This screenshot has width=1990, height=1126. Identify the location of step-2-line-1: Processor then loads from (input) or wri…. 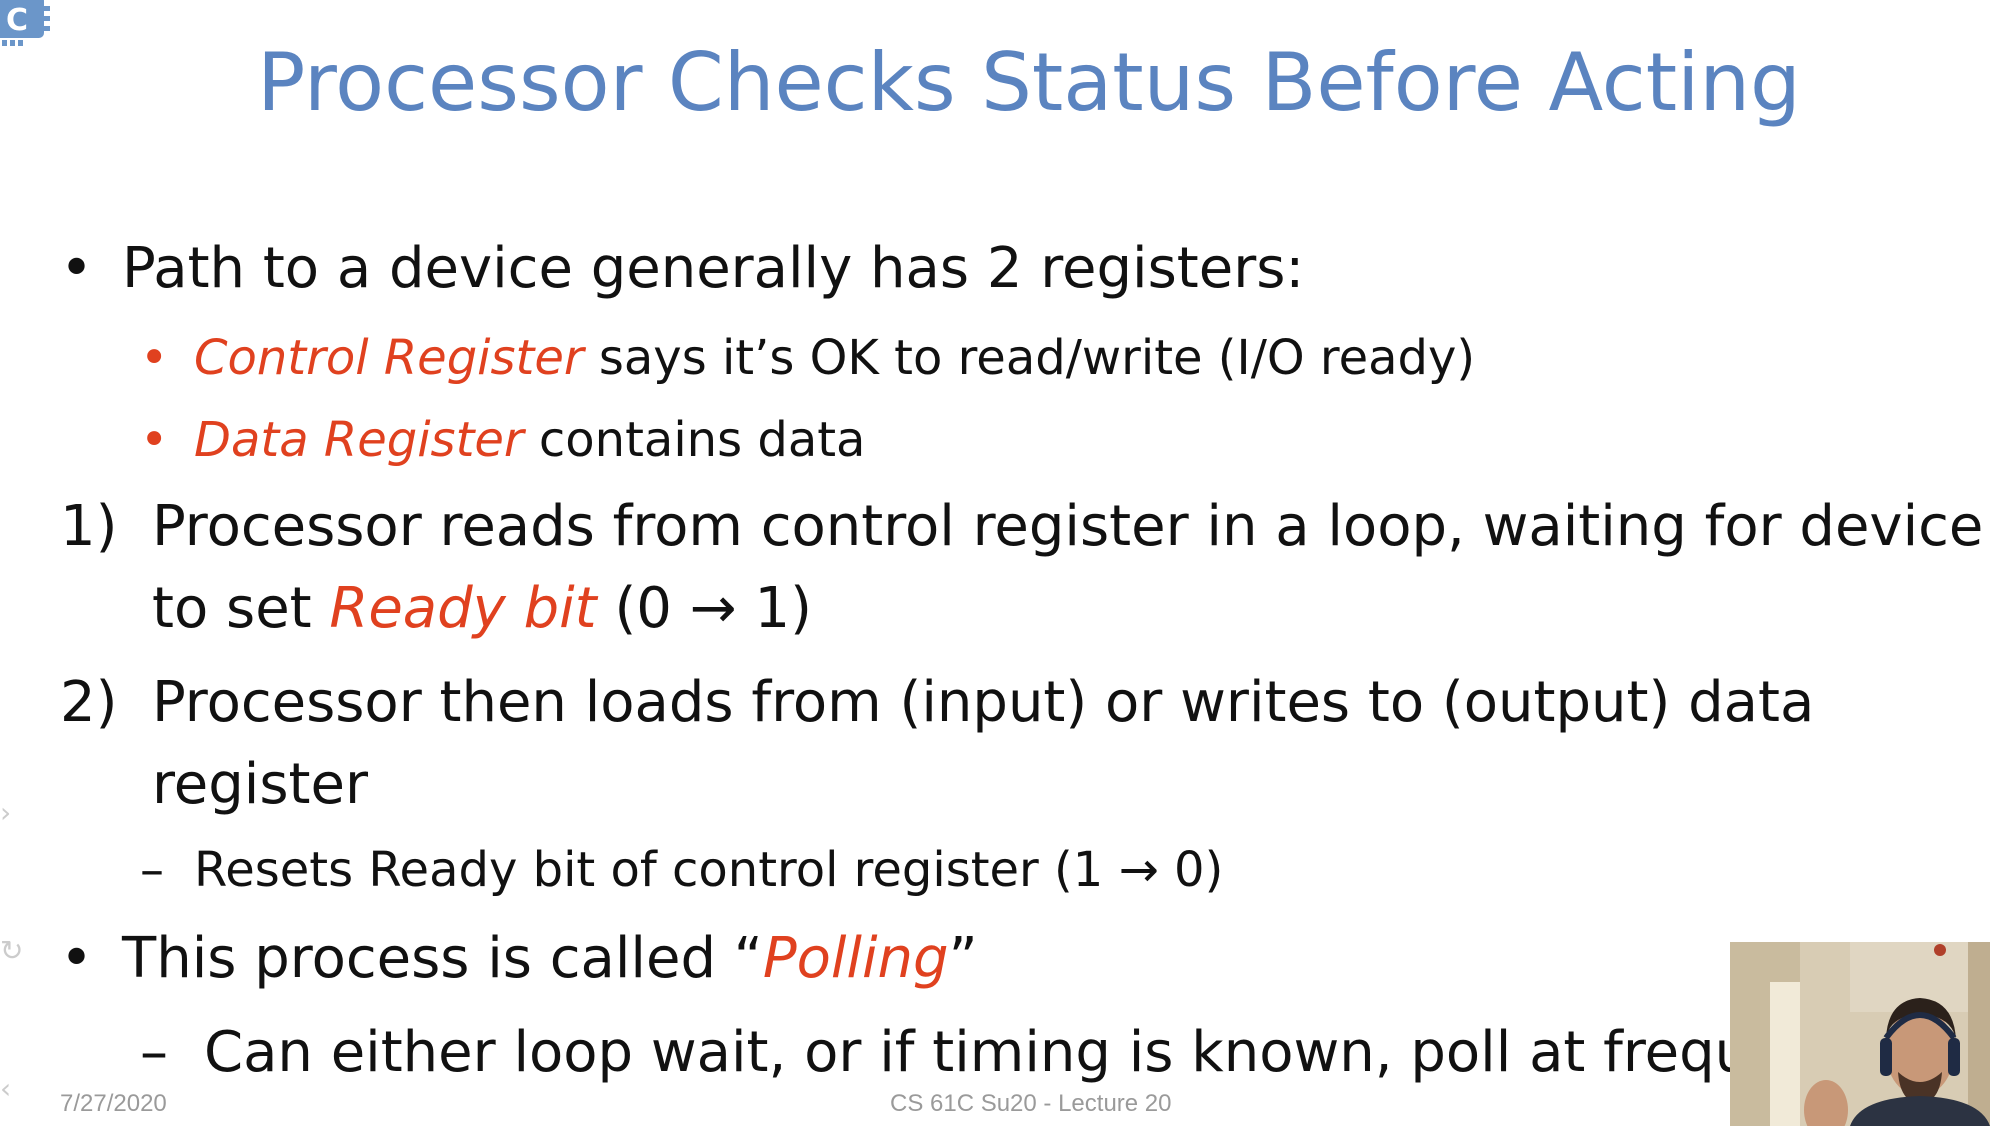
(983, 702).